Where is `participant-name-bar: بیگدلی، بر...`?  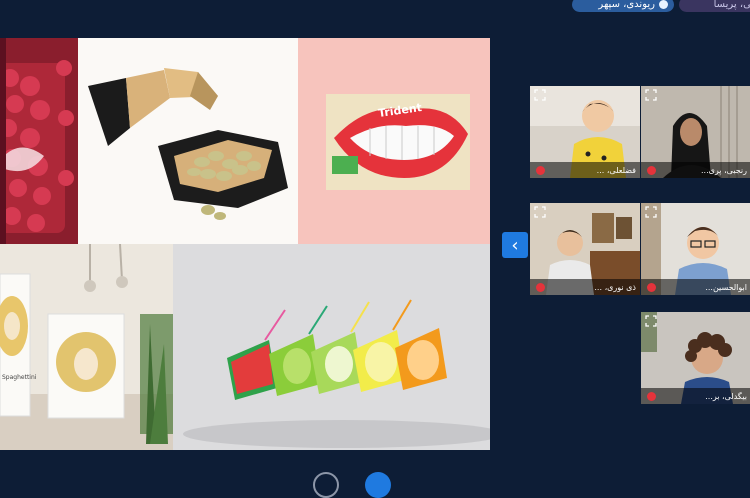
participant-name-bar: بیگدلی، بر... is located at coordinates (695, 396).